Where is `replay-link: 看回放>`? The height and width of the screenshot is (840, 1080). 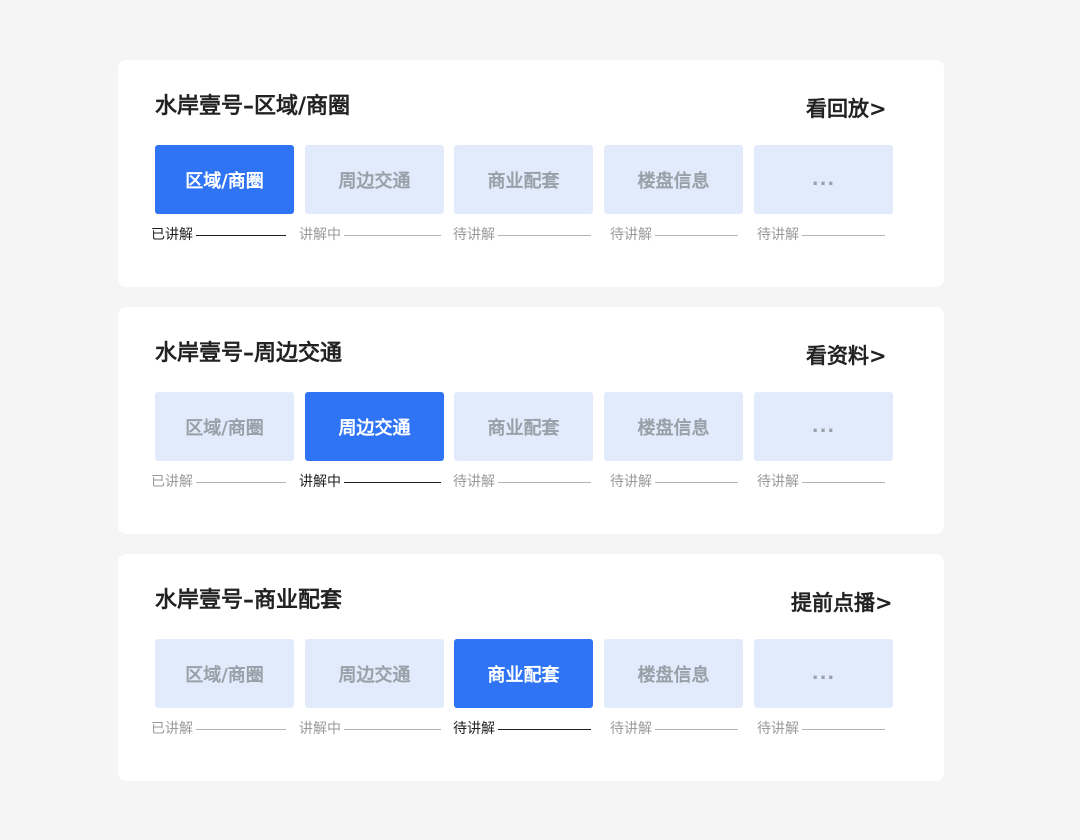
replay-link: 看回放> is located at coordinates (846, 109).